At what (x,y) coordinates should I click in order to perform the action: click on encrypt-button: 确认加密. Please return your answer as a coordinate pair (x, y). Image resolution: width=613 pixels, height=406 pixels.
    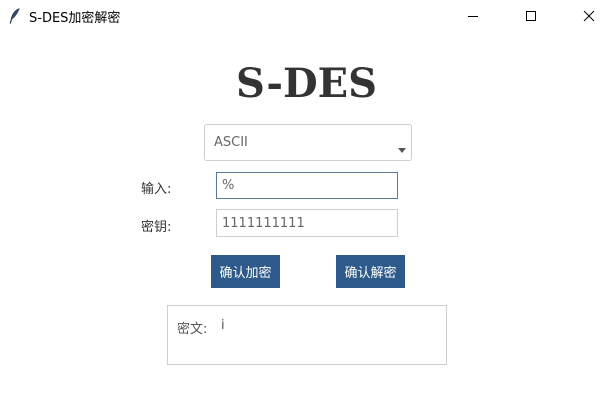
    Looking at the image, I should click on (245, 271).